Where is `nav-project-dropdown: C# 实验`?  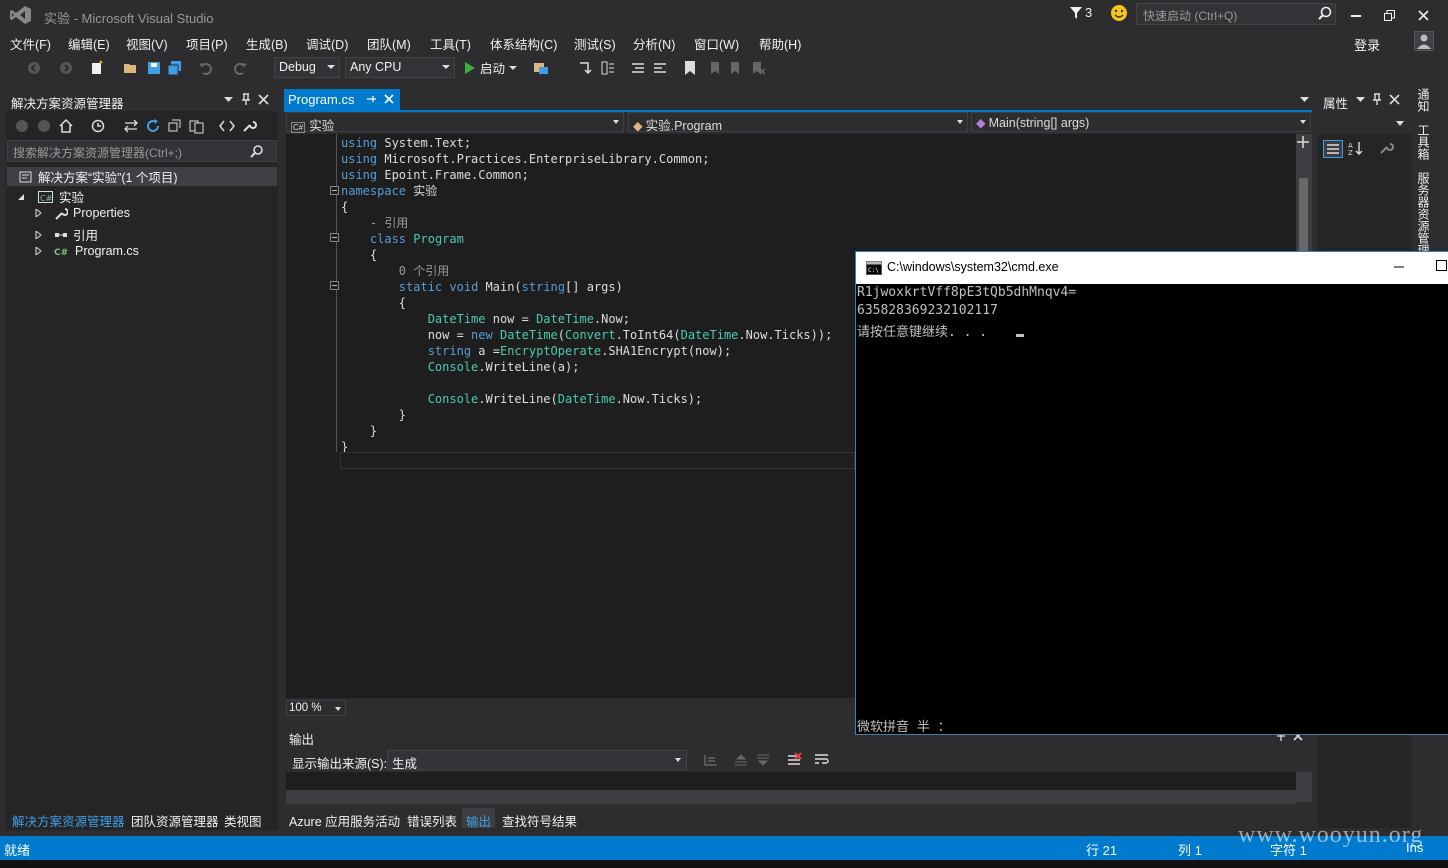
nav-project-dropdown: C# 实验 is located at coordinates (455, 122).